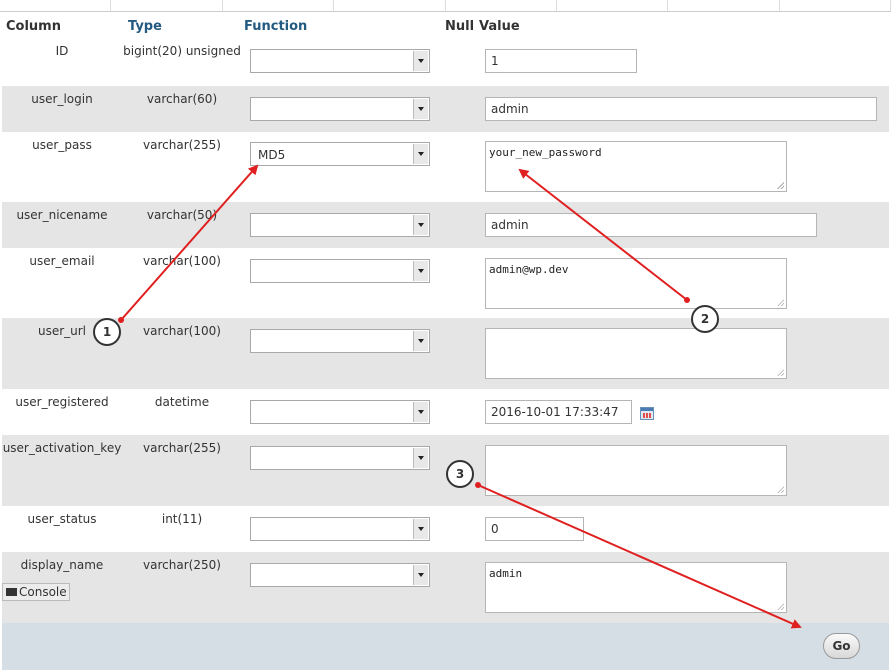 This screenshot has width=891, height=672. I want to click on callout-2: 2, so click(705, 319).